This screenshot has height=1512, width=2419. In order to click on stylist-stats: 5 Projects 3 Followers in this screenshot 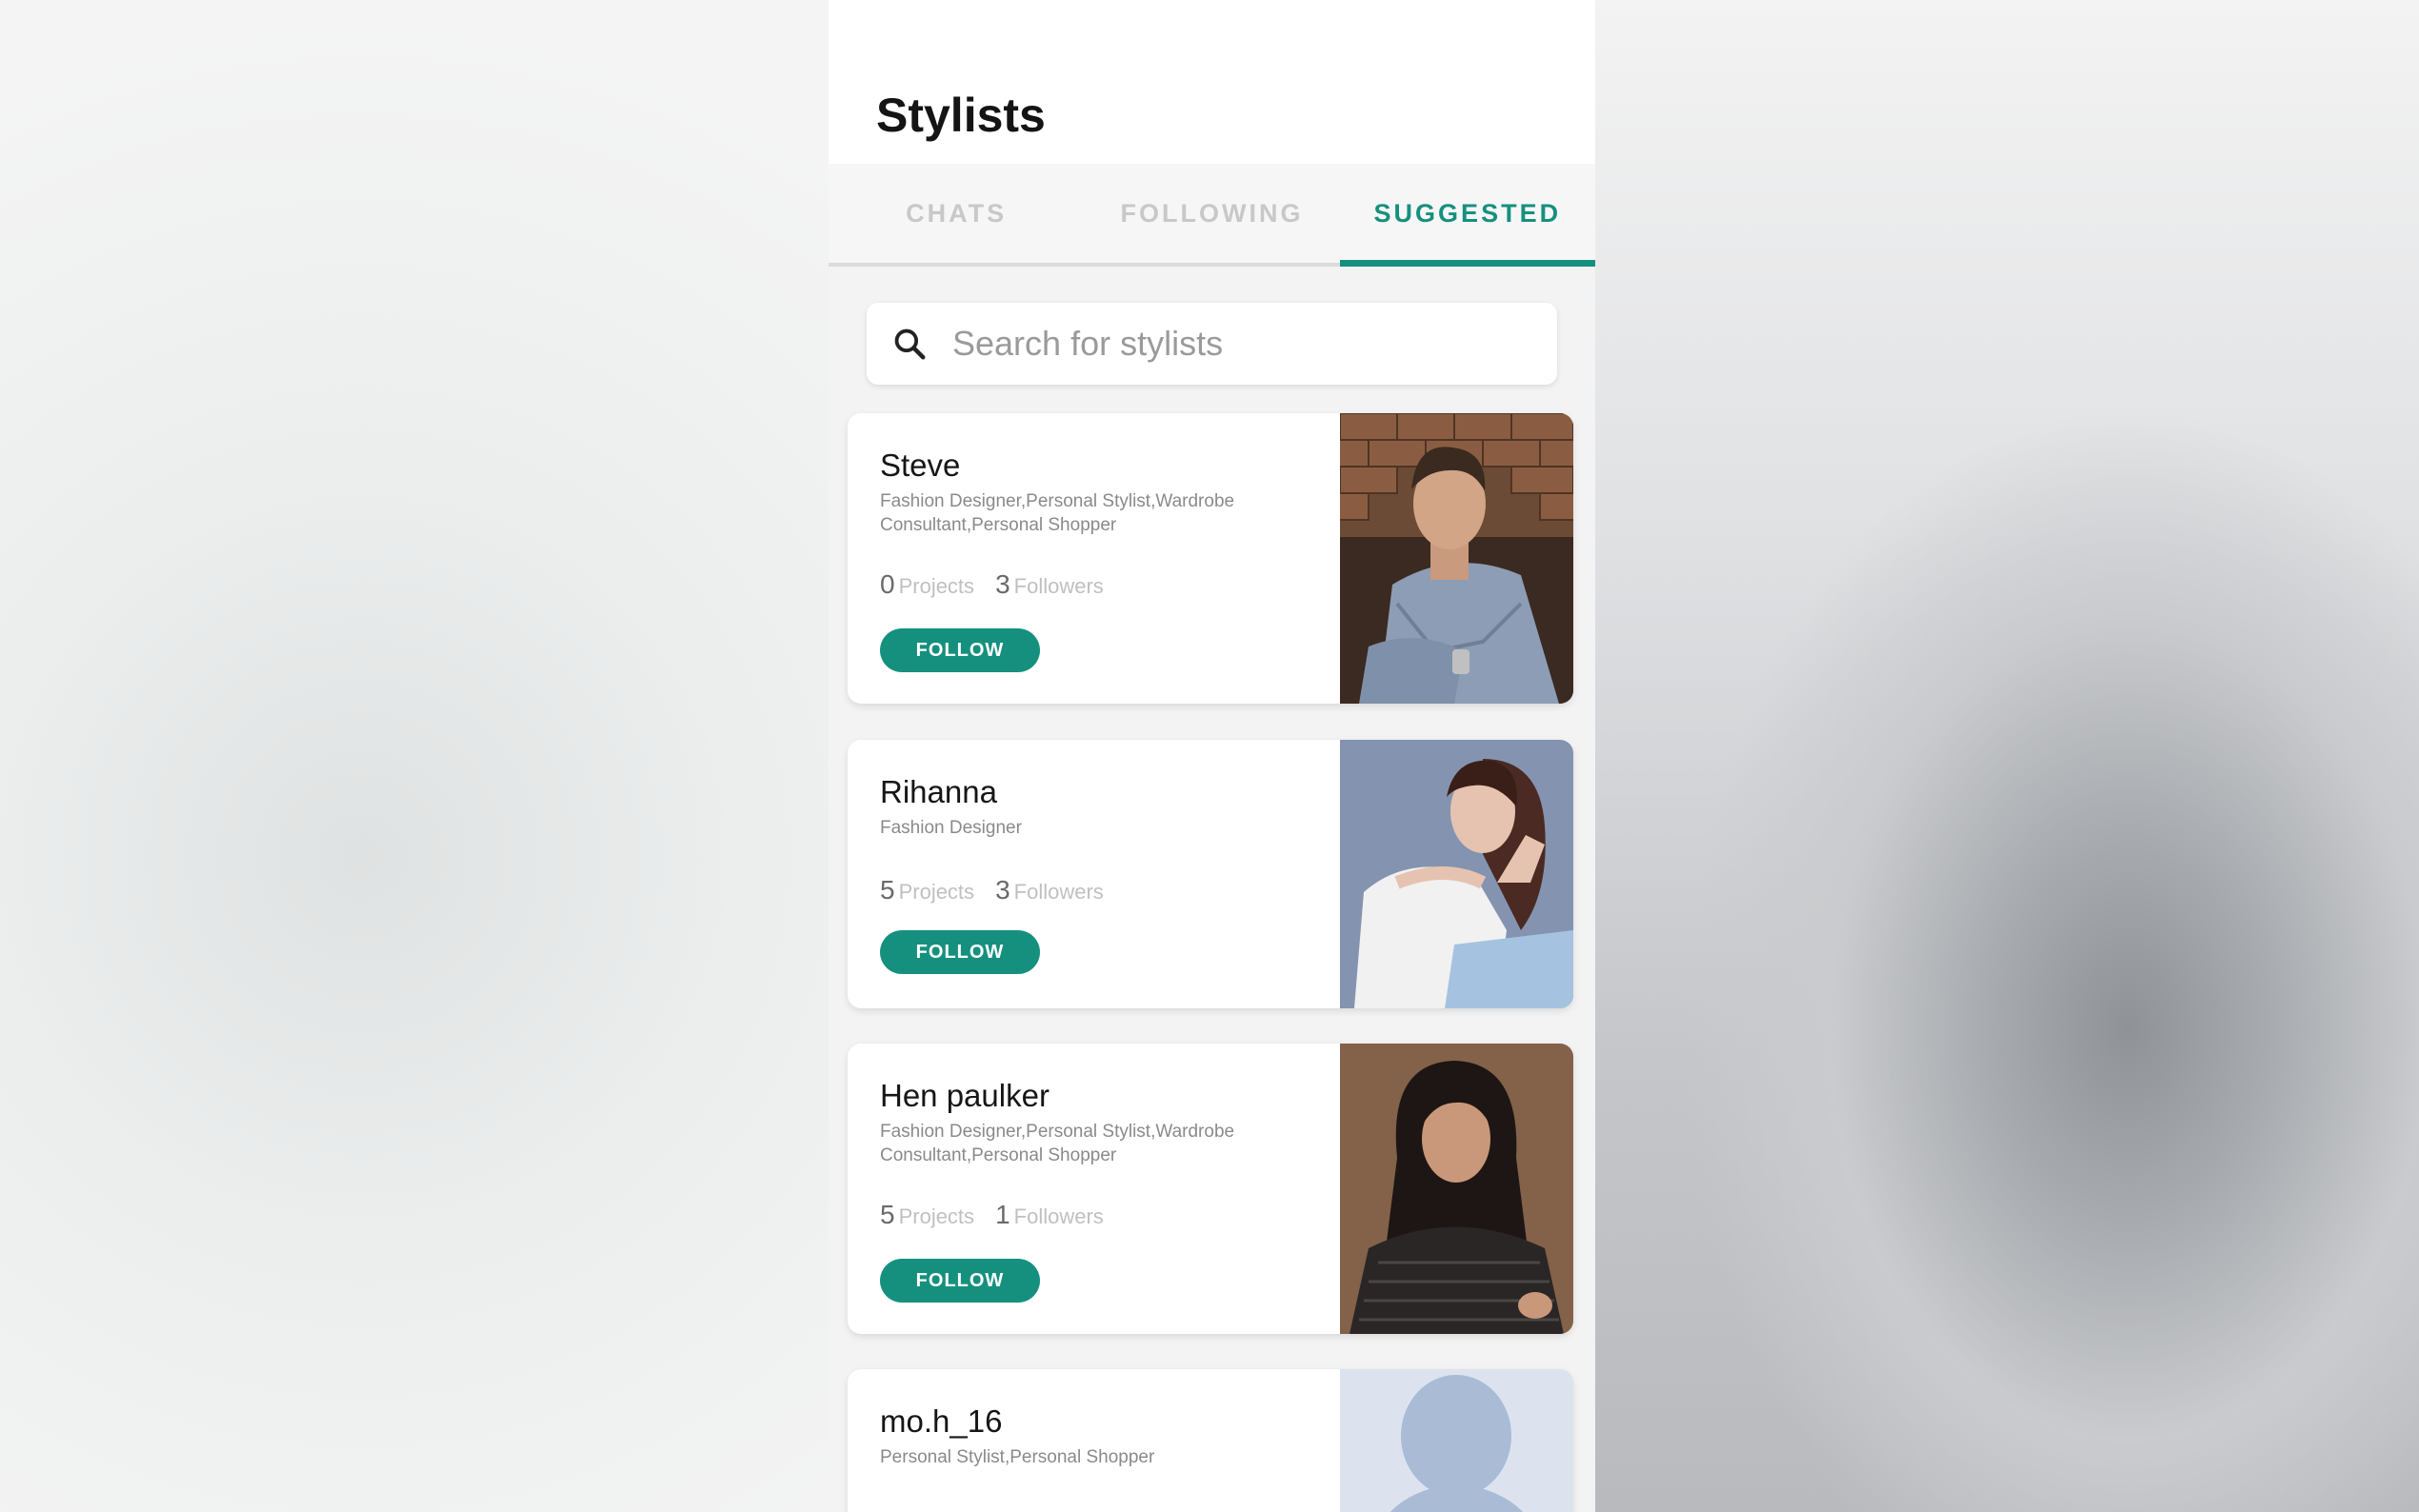, I will do `click(1002, 890)`.